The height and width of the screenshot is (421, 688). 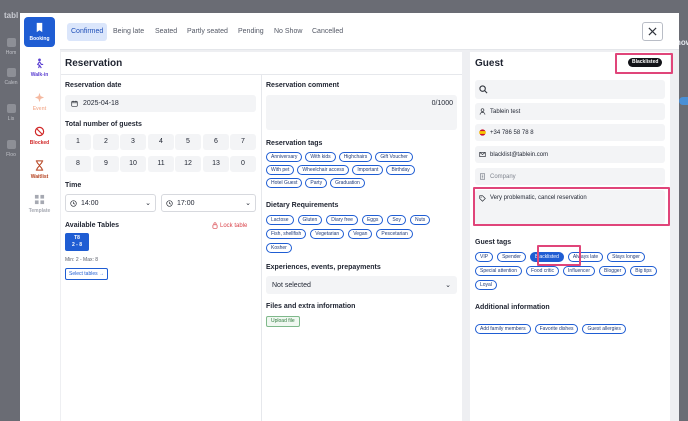 What do you see at coordinates (327, 234) in the screenshot?
I see `dietary-vegetarian: Vegetarian` at bounding box center [327, 234].